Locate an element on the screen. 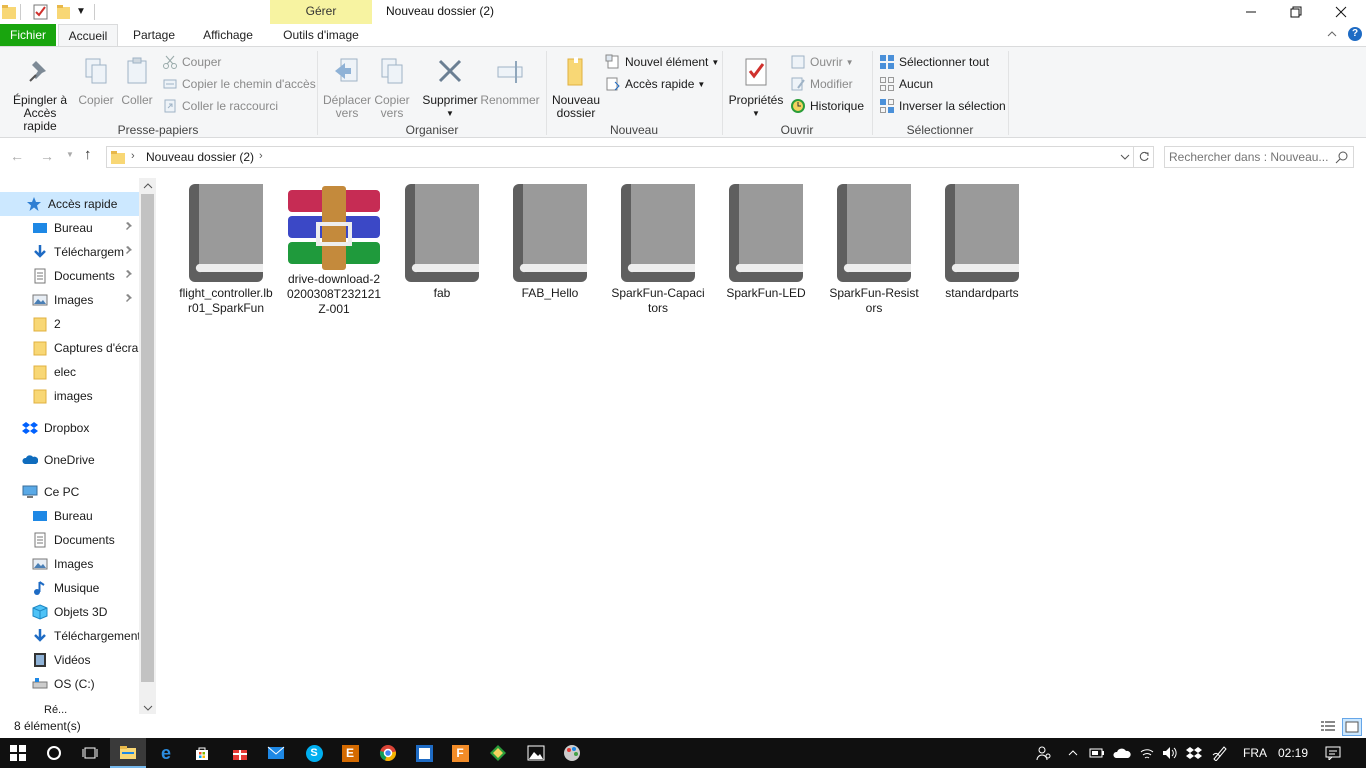 This screenshot has height=768, width=1366. file-item: flight_controller.lbr01_SparkFun is located at coordinates (226, 250).